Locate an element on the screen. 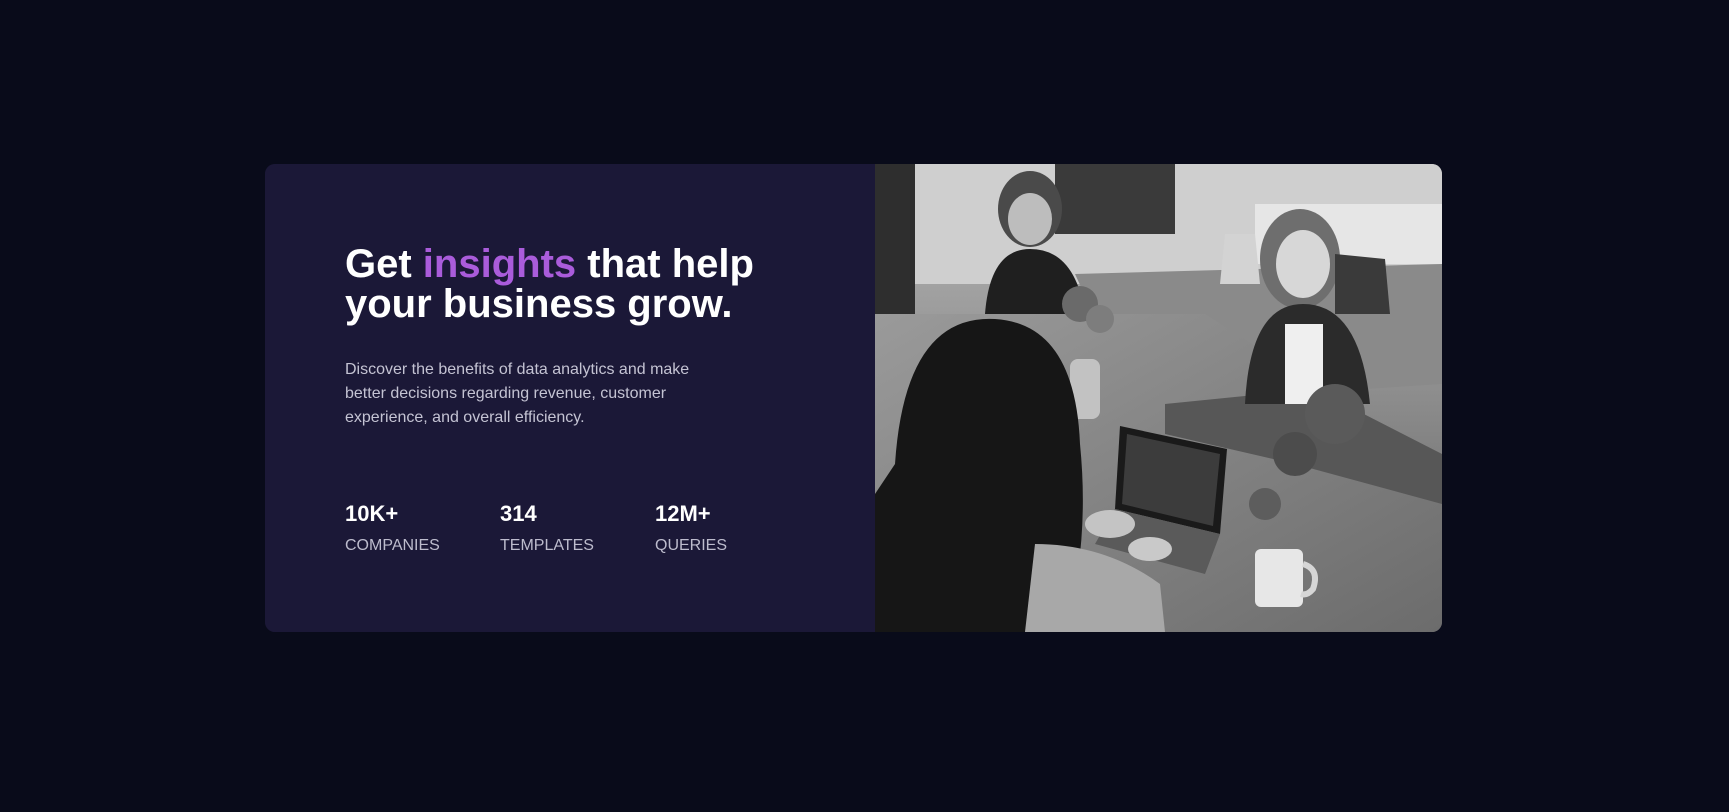 The width and height of the screenshot is (1729, 812). stat-label: COMPANIES is located at coordinates (392, 545).